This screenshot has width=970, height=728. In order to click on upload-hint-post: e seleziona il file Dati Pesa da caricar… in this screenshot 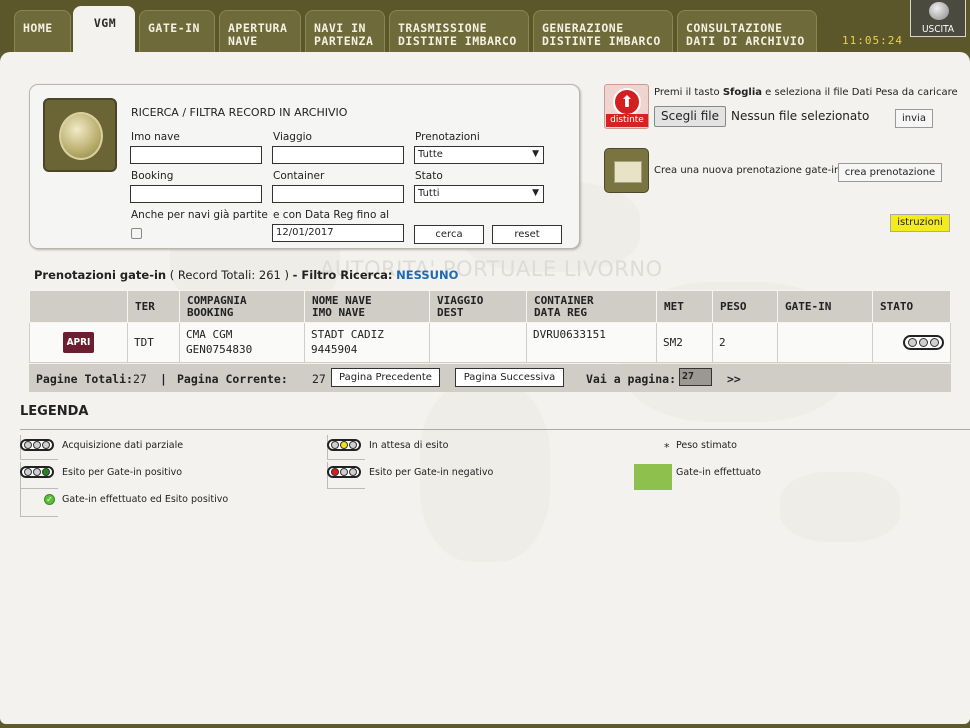, I will do `click(860, 92)`.